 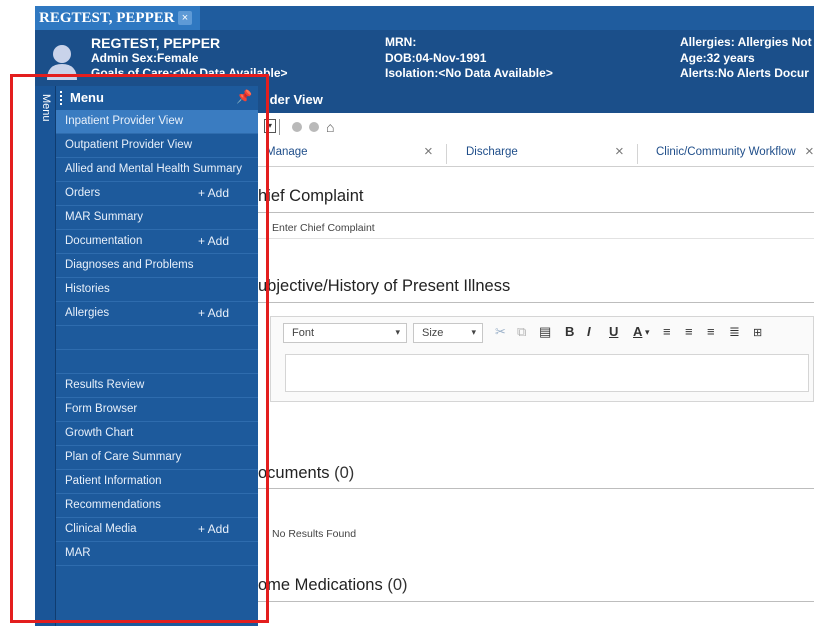 I want to click on patient-tab-name: REGTEST, PEPPER, so click(x=107, y=18).